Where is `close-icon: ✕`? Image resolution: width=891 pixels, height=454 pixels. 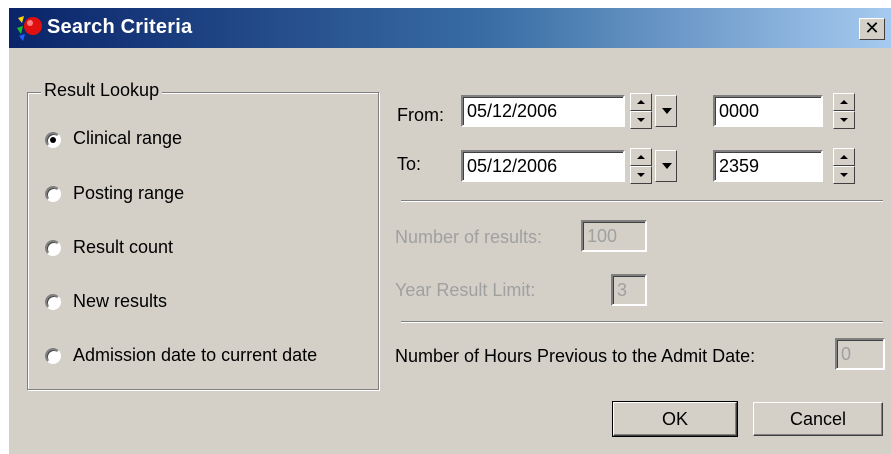 close-icon: ✕ is located at coordinates (872, 28).